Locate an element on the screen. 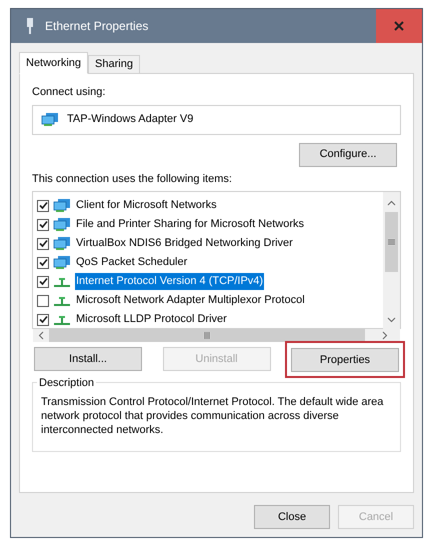 This screenshot has height=542, width=425. tab: Sharing is located at coordinates (114, 64).